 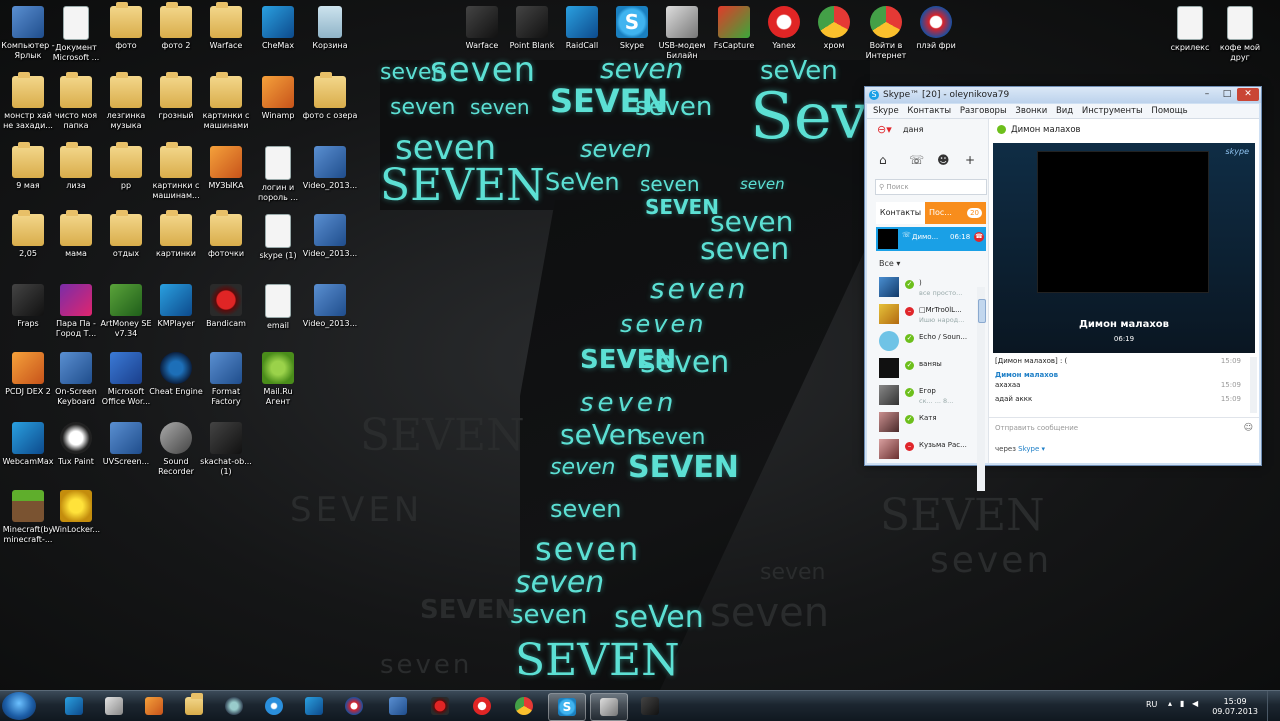 I want to click on taskbar-yandex, so click(x=482, y=706).